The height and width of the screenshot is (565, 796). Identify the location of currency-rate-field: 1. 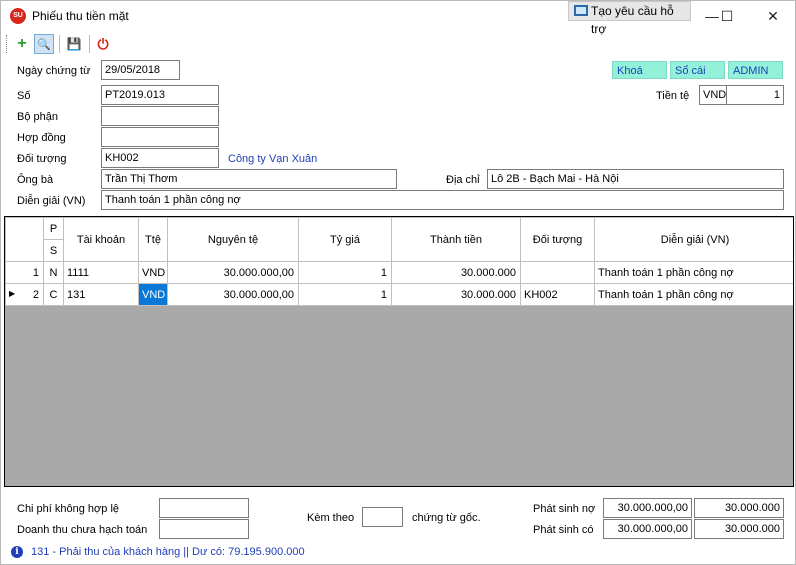
(755, 95).